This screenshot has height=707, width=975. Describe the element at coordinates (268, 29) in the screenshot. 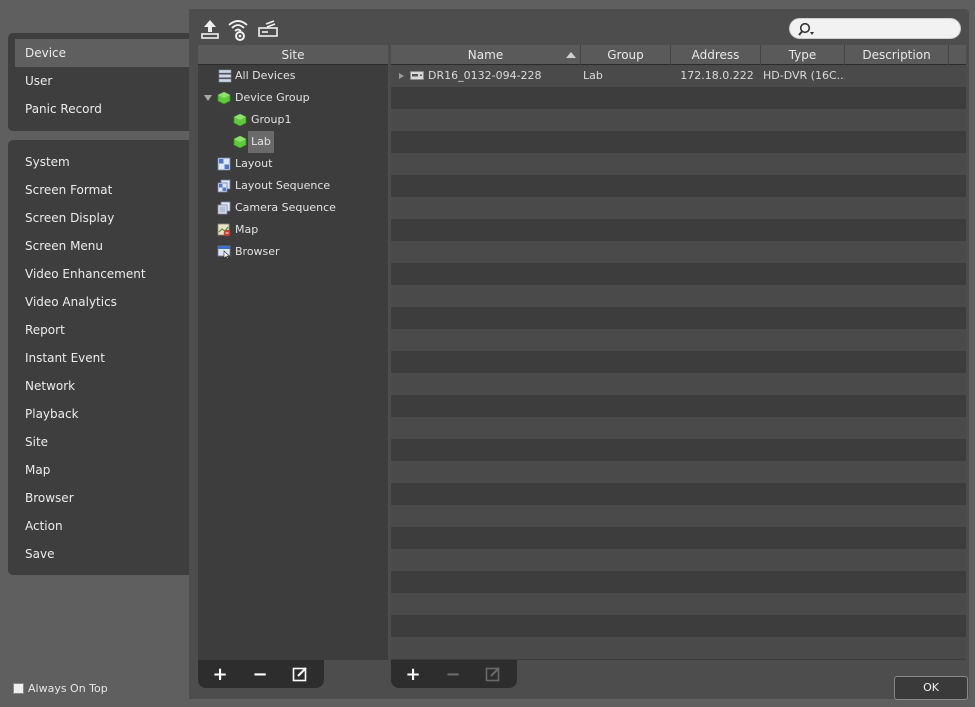

I see `device-scan-icon` at that location.